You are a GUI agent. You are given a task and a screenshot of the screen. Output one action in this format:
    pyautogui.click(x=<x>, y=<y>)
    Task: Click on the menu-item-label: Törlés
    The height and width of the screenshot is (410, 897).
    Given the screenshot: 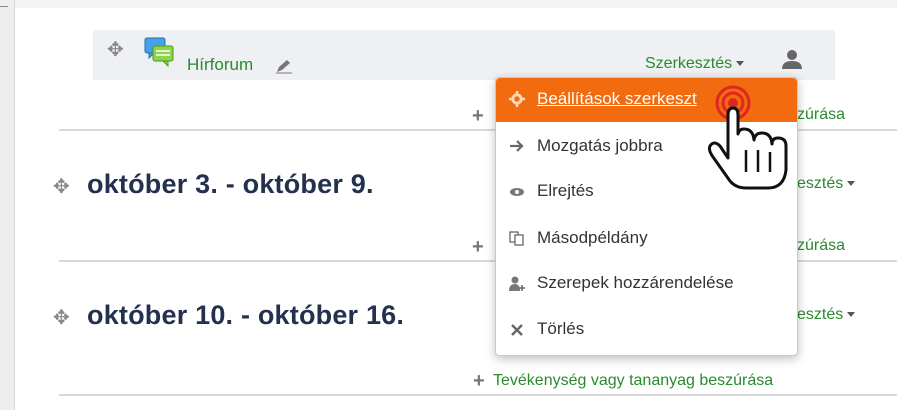 What is the action you would take?
    pyautogui.click(x=561, y=328)
    